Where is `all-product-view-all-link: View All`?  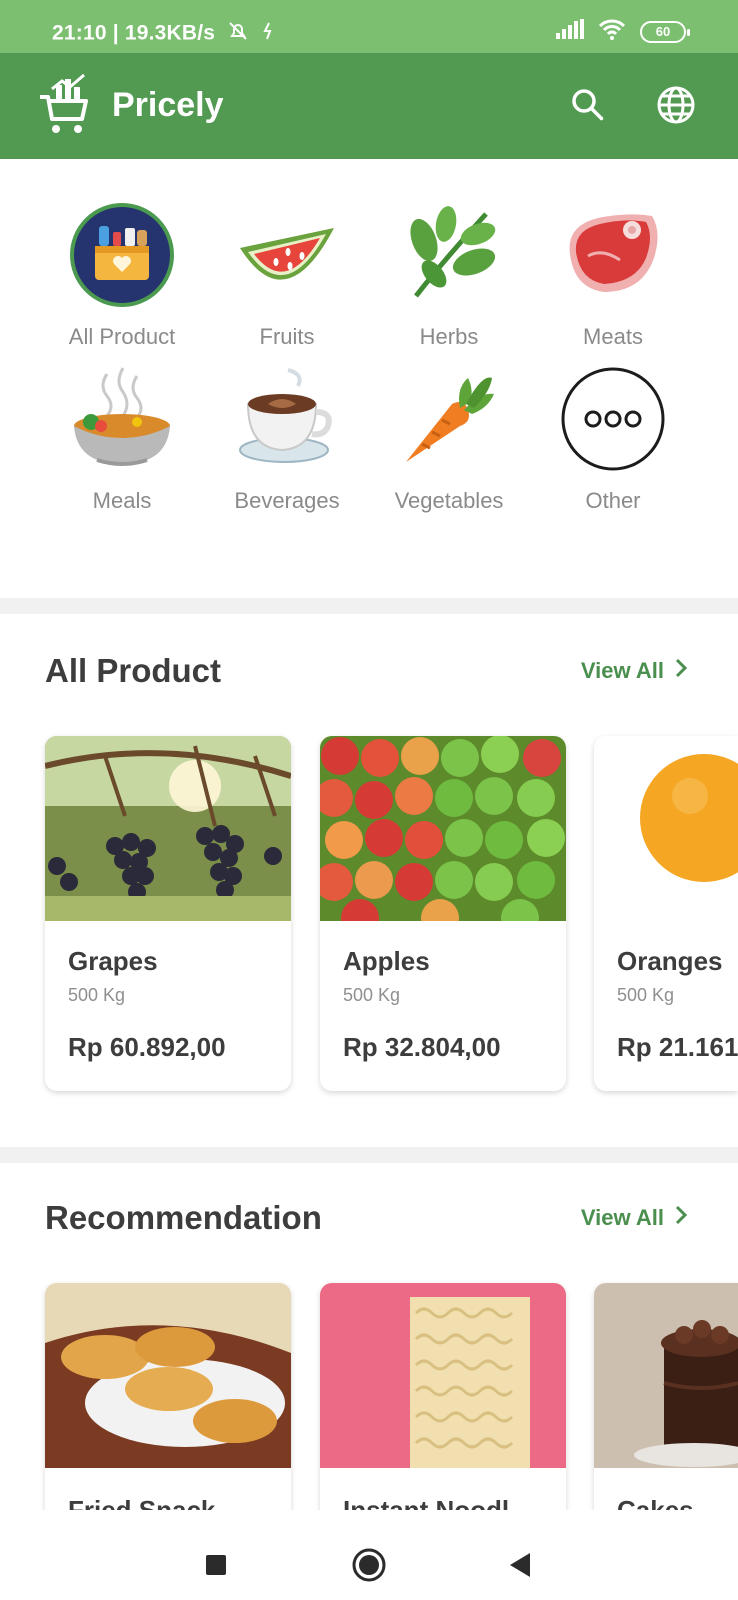
all-product-view-all-link: View All is located at coordinates (634, 671).